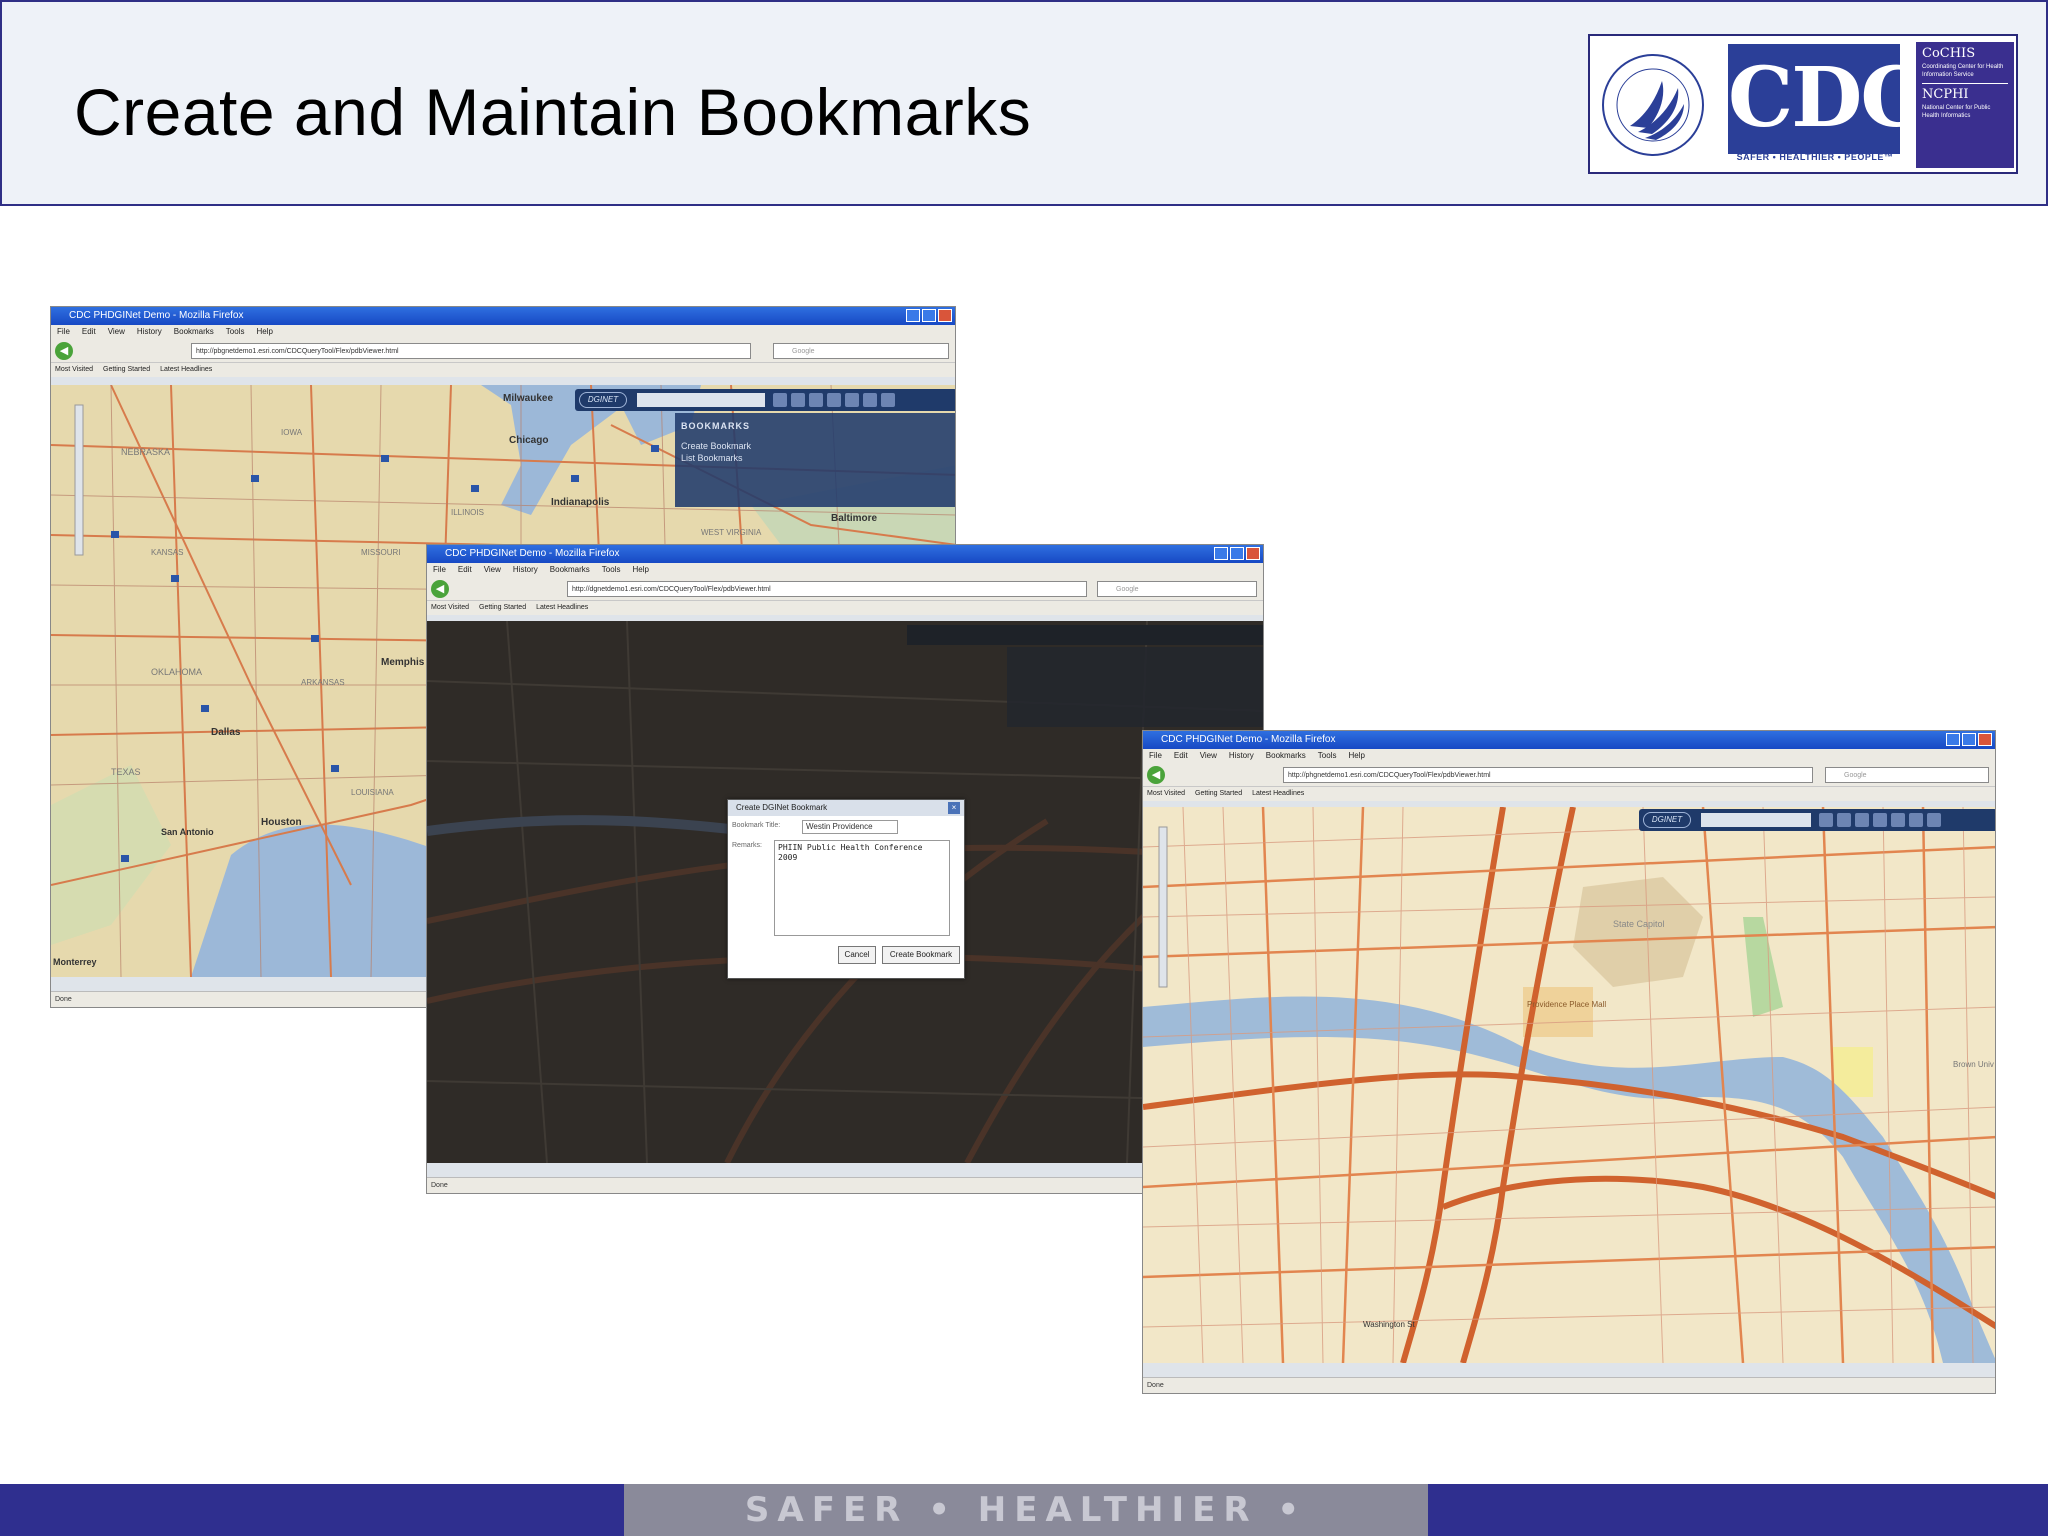 Image resolution: width=2048 pixels, height=1536 pixels. What do you see at coordinates (381, 552) in the screenshot?
I see `map-label: MISSOURI` at bounding box center [381, 552].